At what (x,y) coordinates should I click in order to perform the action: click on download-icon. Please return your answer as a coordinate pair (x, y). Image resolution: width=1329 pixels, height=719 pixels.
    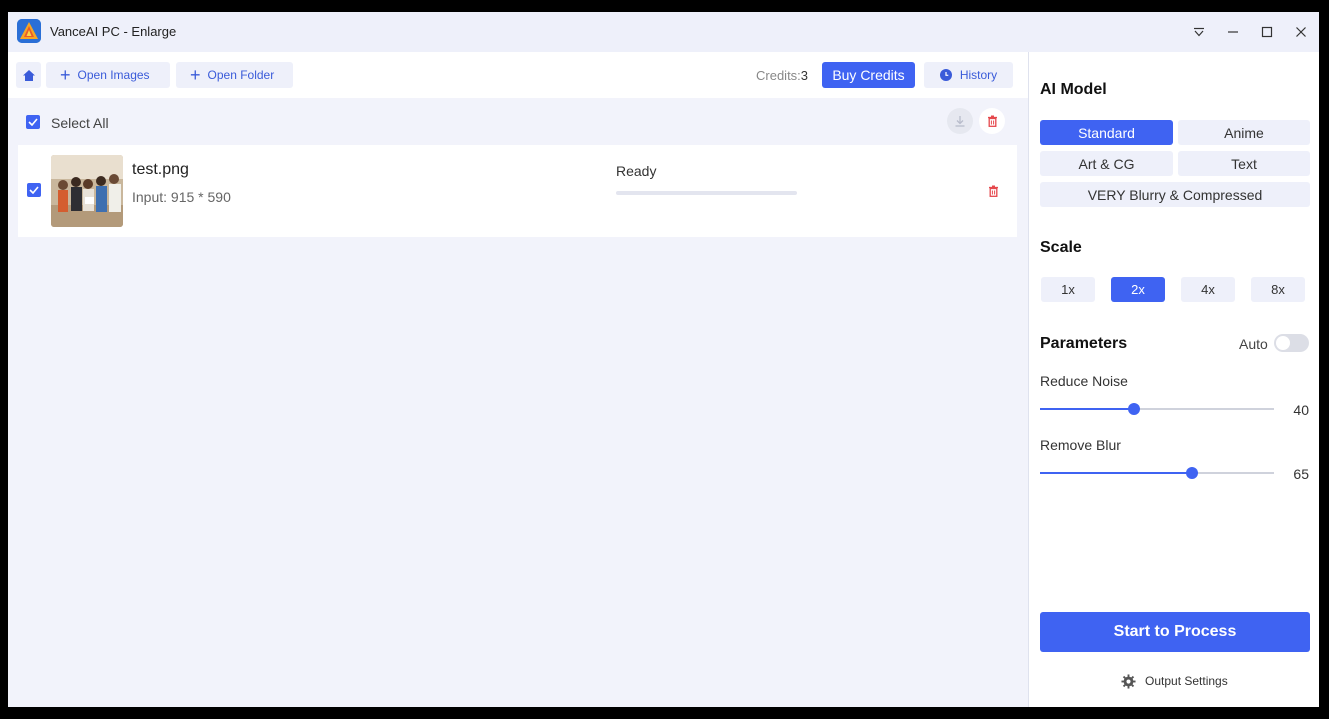
    Looking at the image, I should click on (960, 121).